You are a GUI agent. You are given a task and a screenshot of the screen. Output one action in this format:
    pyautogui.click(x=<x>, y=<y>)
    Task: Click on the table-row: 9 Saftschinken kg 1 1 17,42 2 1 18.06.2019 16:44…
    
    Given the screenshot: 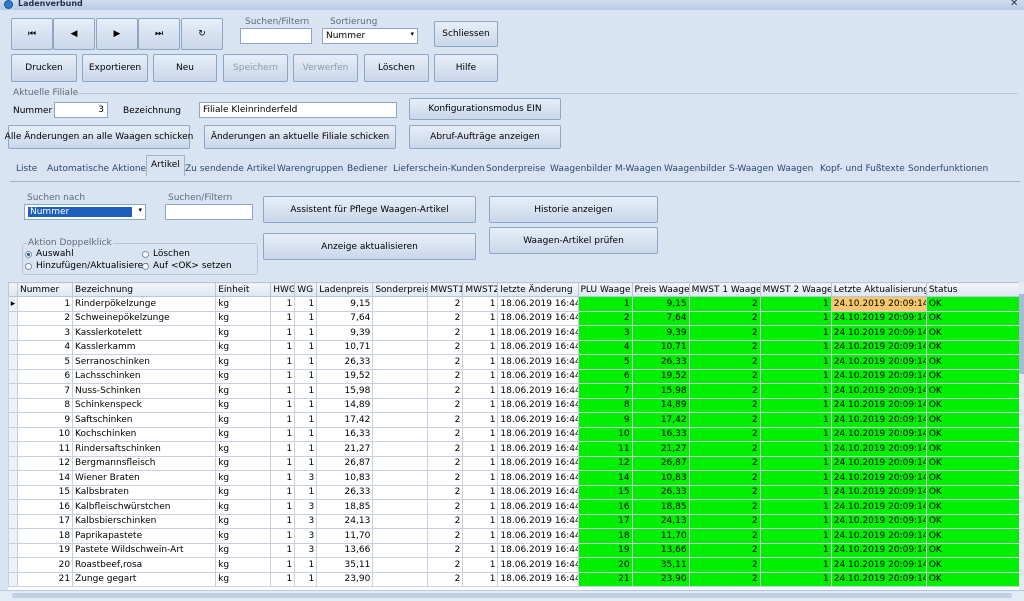 What is the action you would take?
    pyautogui.click(x=514, y=420)
    